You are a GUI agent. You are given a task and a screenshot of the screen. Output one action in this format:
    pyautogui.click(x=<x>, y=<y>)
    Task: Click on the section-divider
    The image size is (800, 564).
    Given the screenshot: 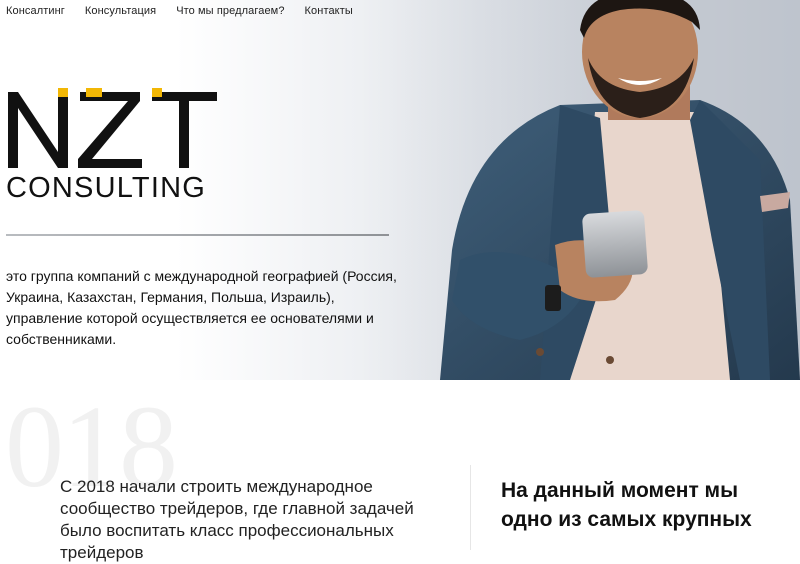 What is the action you would take?
    pyautogui.click(x=470, y=507)
    